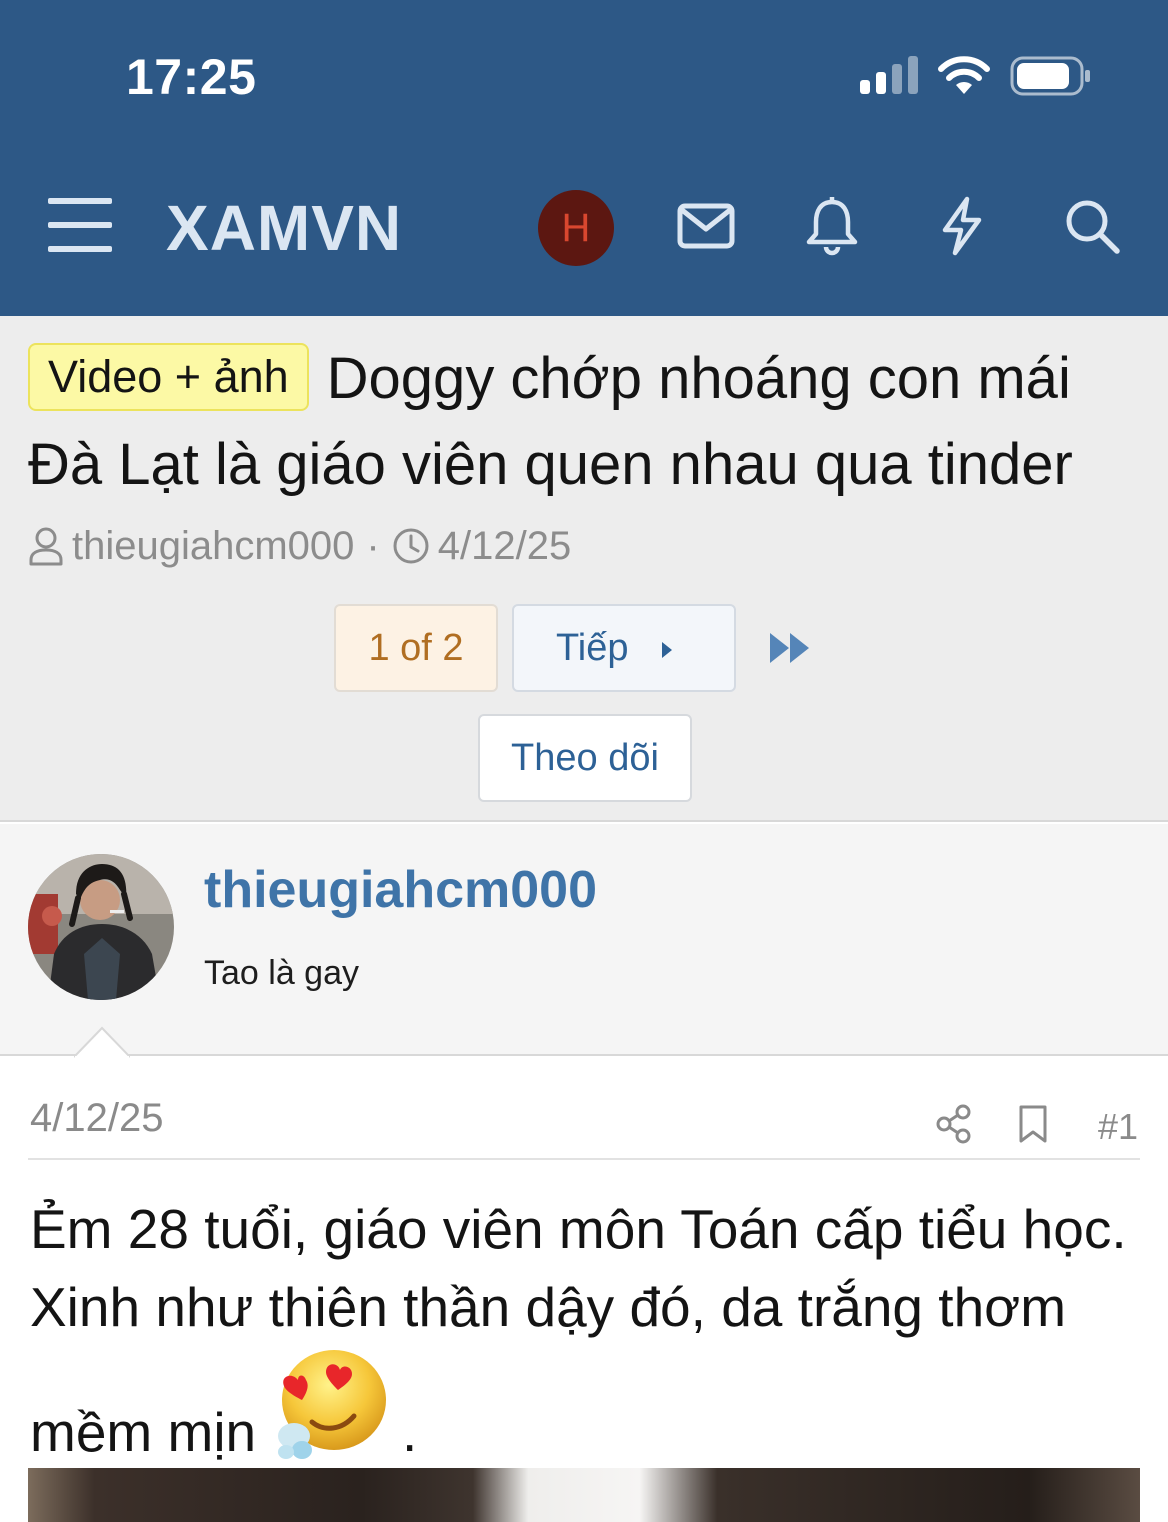  Describe the element at coordinates (416, 648) in the screenshot. I see `current-page-button: 1 of 2` at that location.